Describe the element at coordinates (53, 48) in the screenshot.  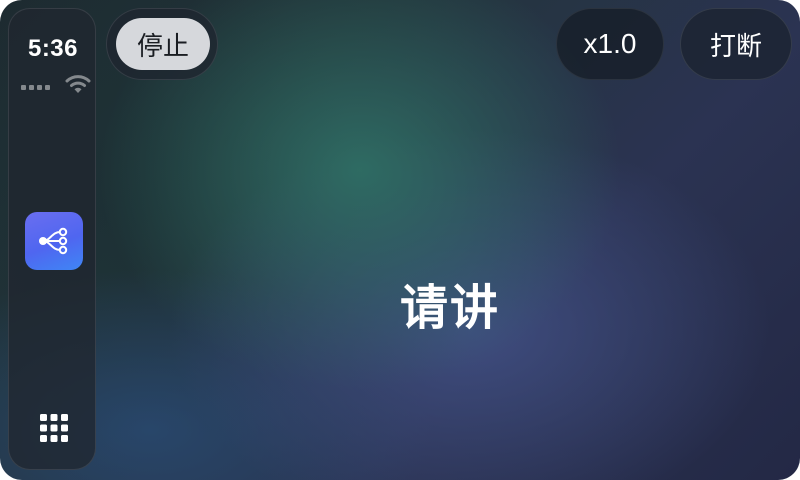
I see `status-time: 5:36` at that location.